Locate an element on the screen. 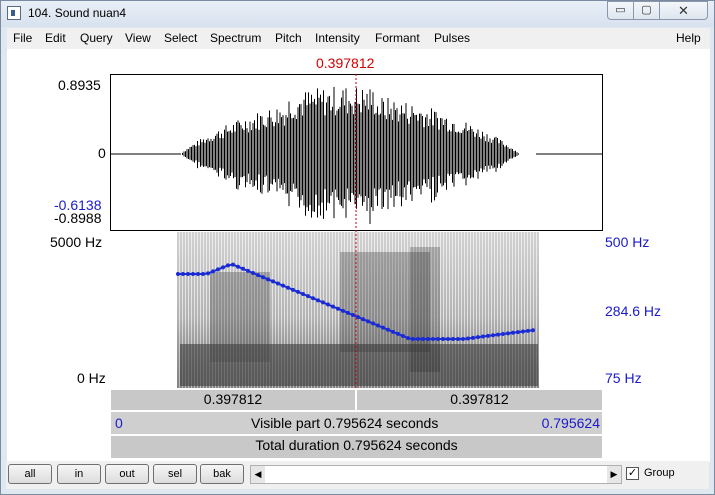 This screenshot has height=495, width=715. cursor-line is located at coordinates (356, 232).